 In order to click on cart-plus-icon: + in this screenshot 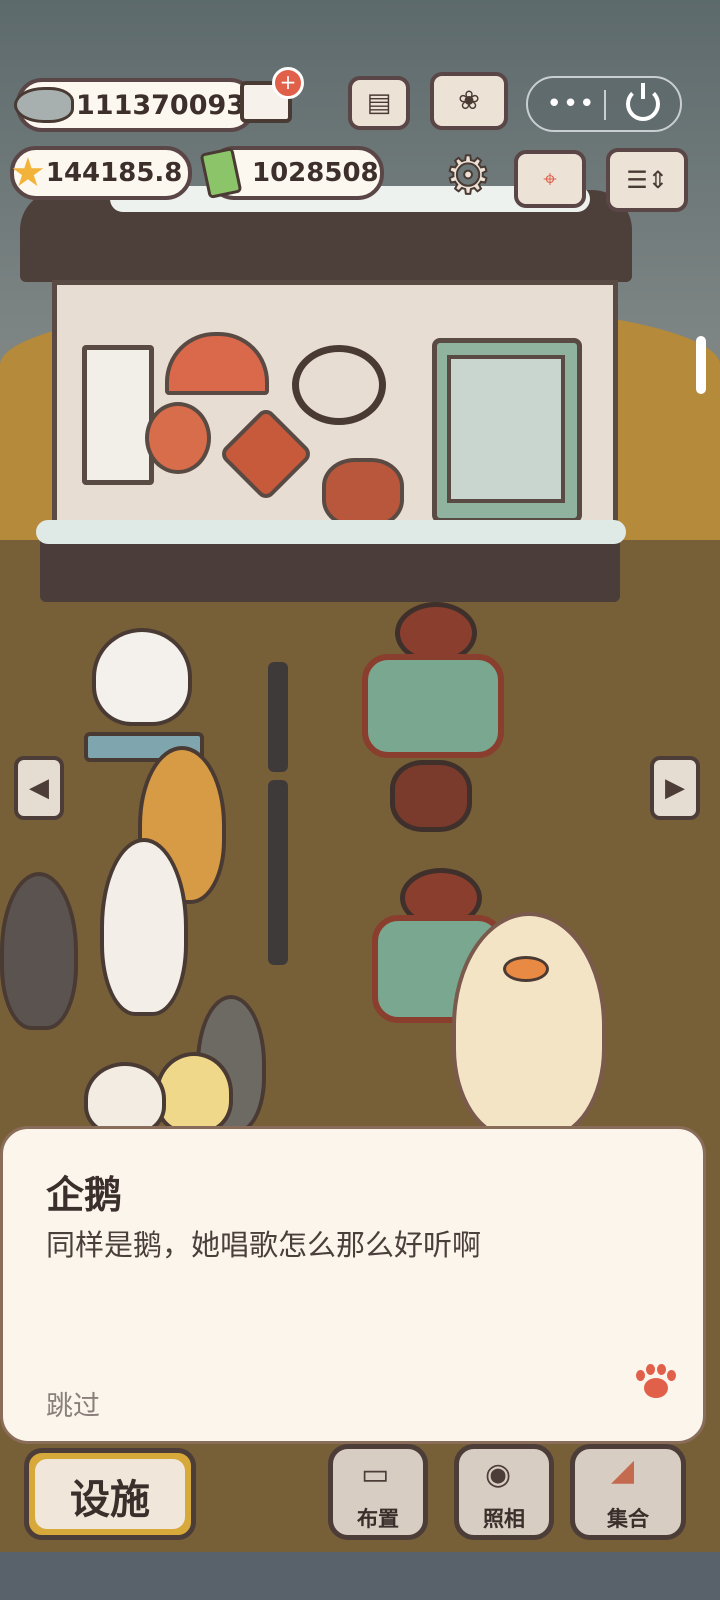, I will do `click(272, 95)`.